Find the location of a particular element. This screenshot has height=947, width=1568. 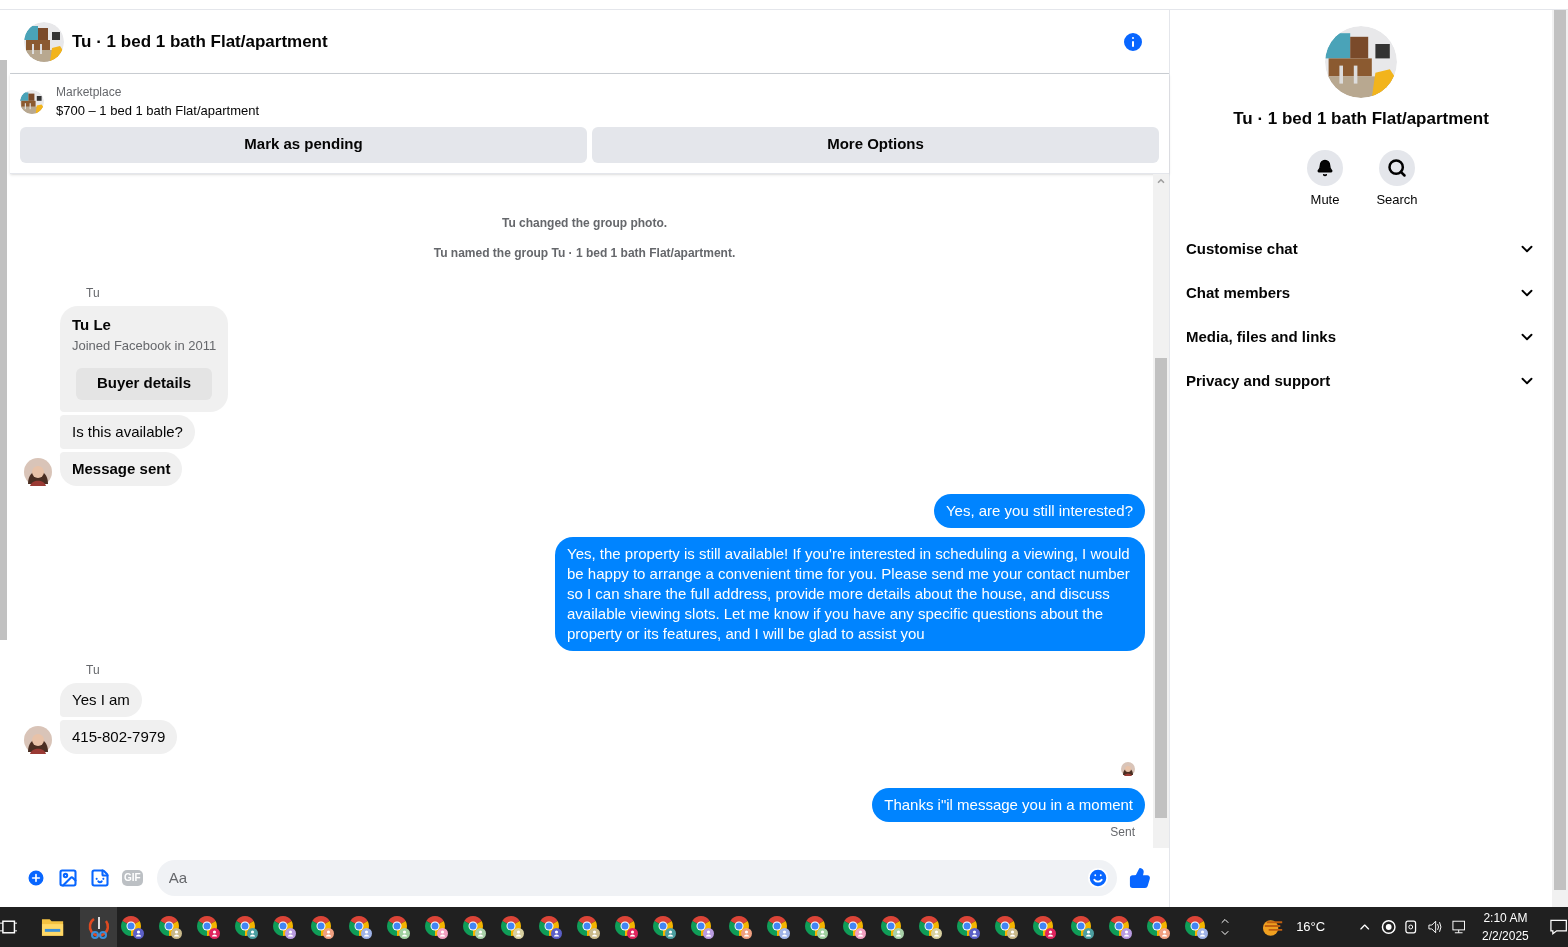

details-section: Customise chat is located at coordinates (1361, 249).